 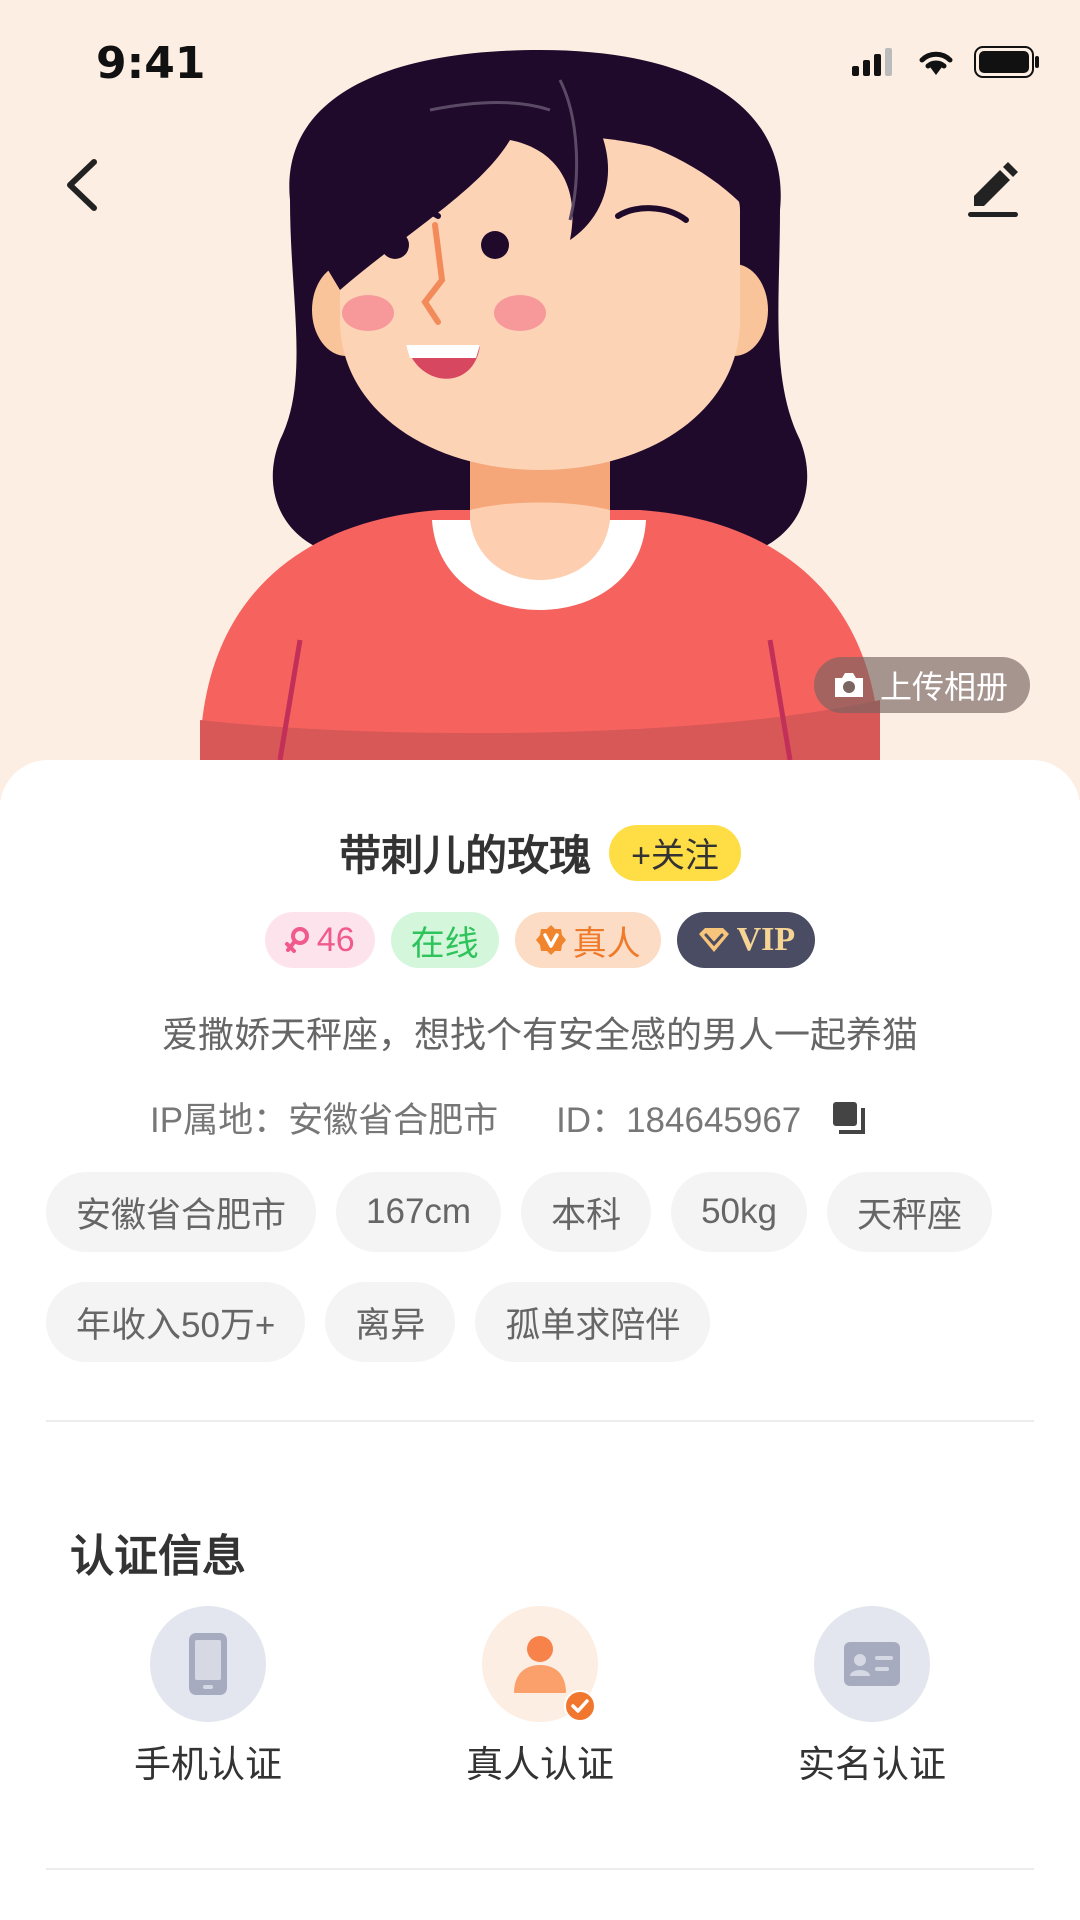 I want to click on edit-icon, so click(x=993, y=185).